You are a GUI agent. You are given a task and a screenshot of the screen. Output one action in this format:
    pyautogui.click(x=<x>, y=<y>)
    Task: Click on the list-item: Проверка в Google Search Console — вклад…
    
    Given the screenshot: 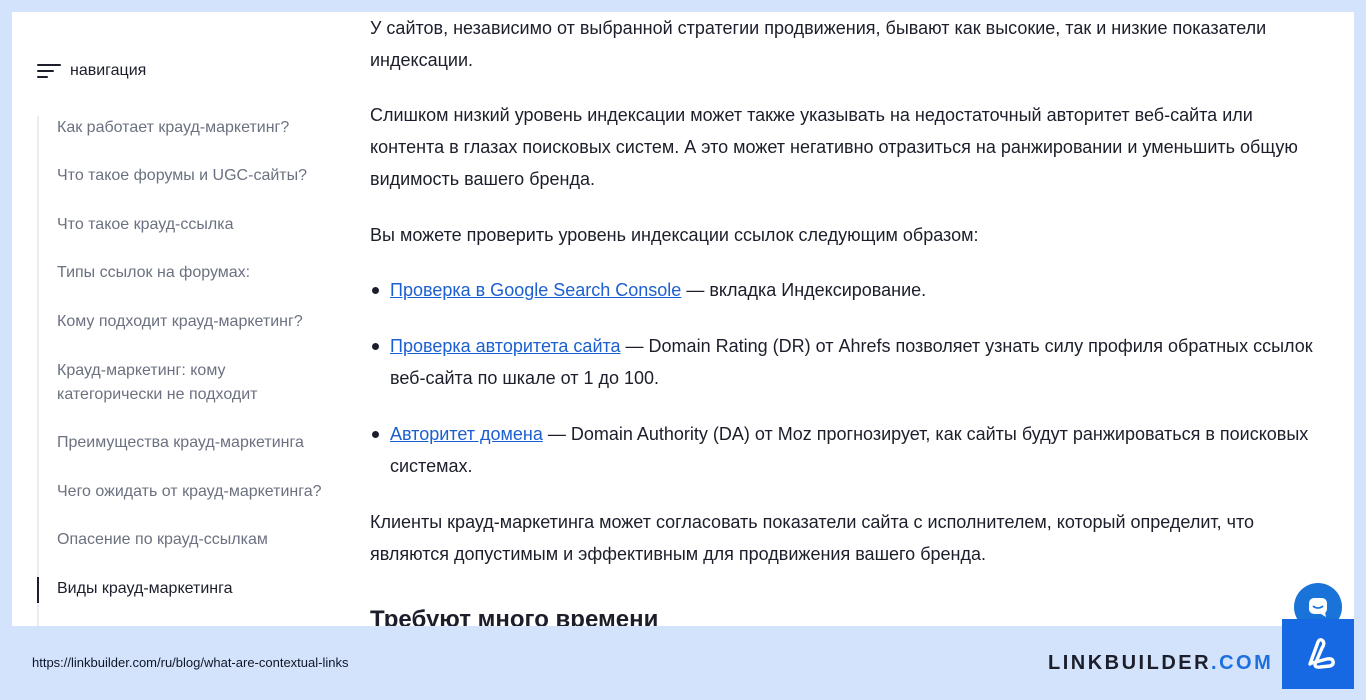 What is the action you would take?
    pyautogui.click(x=845, y=290)
    